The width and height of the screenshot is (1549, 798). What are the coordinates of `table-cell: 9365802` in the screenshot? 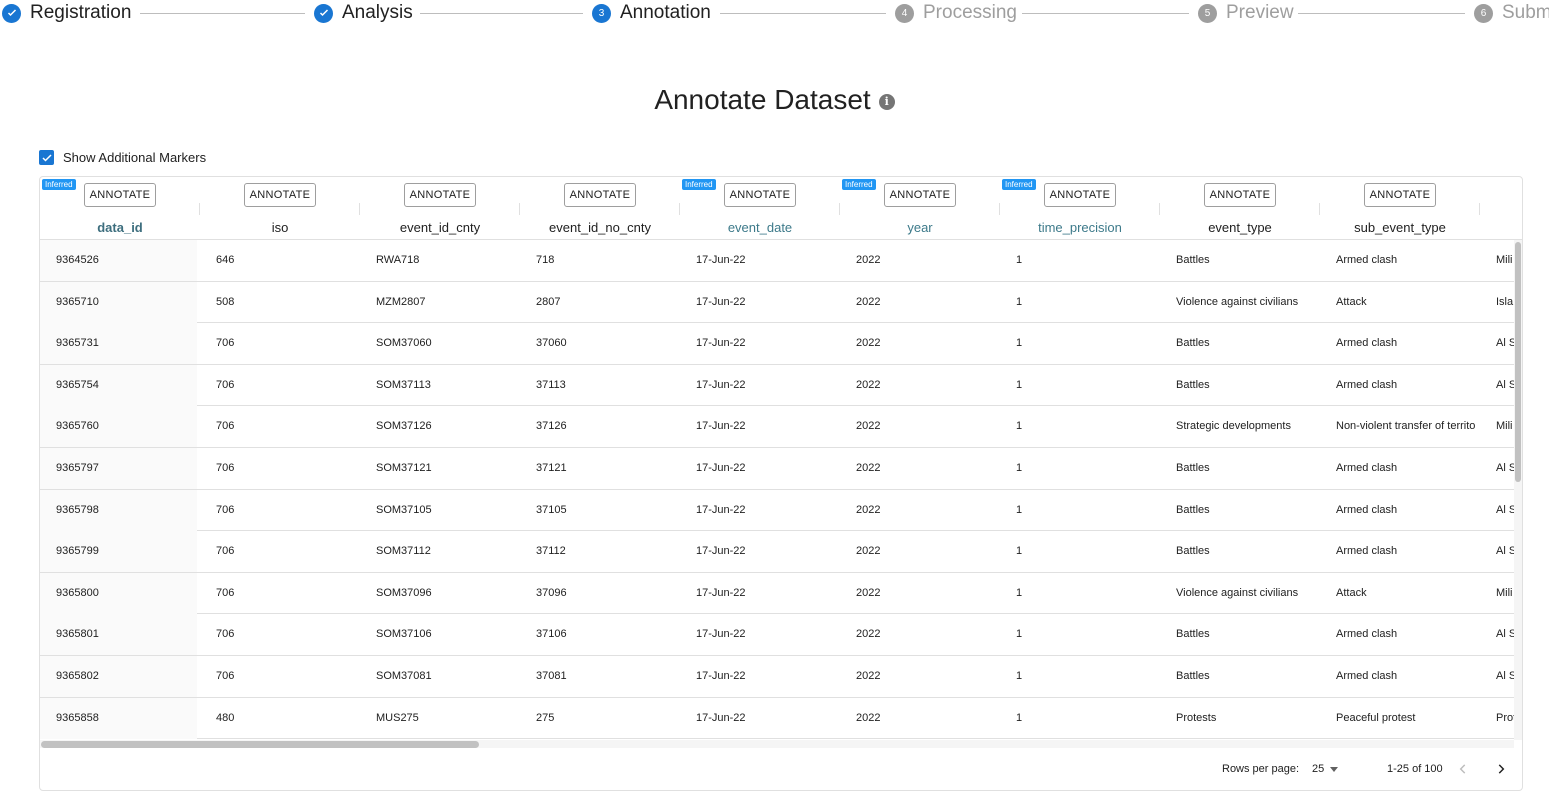 It's located at (118, 676).